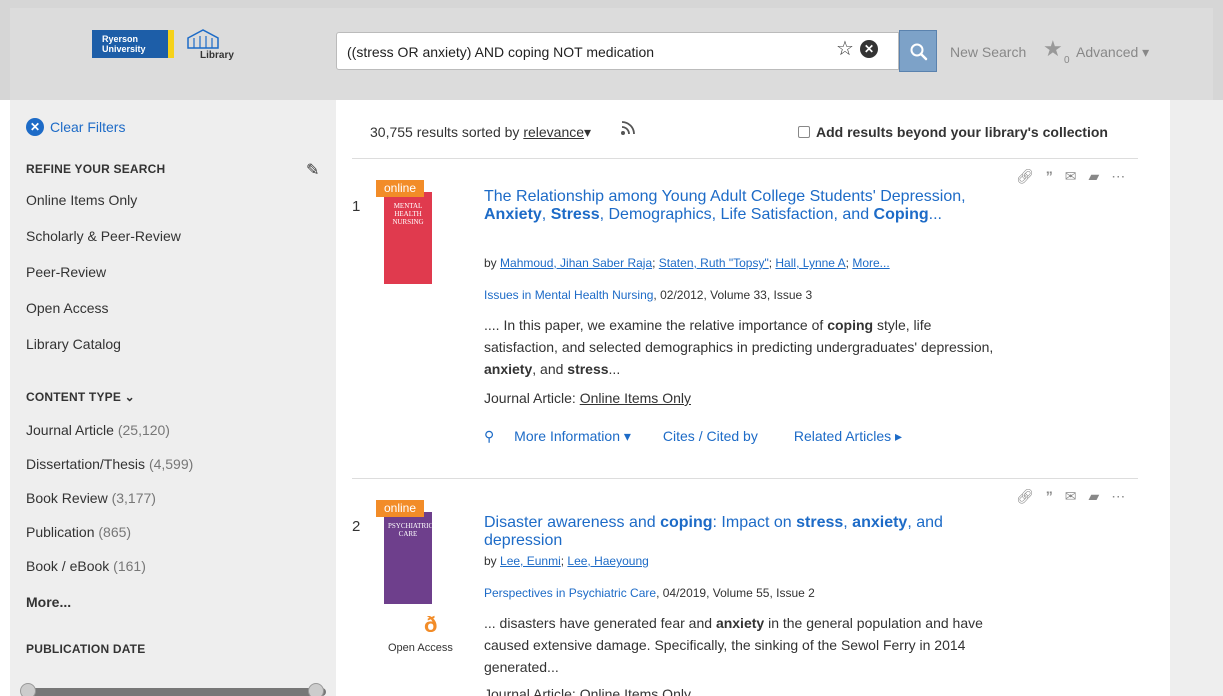 This screenshot has width=1223, height=696. I want to click on result-cover: online MENTAL HEALTH NURSING, so click(404, 232).